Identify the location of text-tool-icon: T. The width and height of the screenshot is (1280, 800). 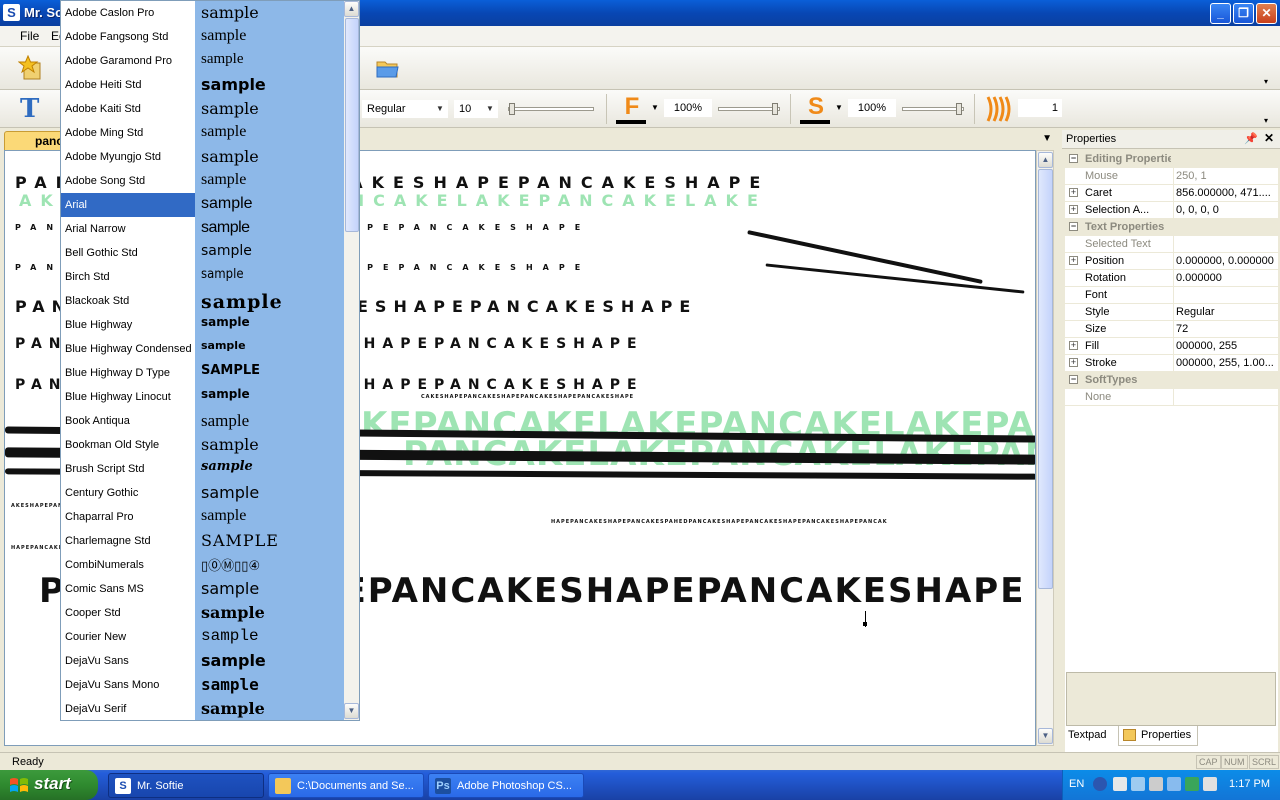
(33, 109).